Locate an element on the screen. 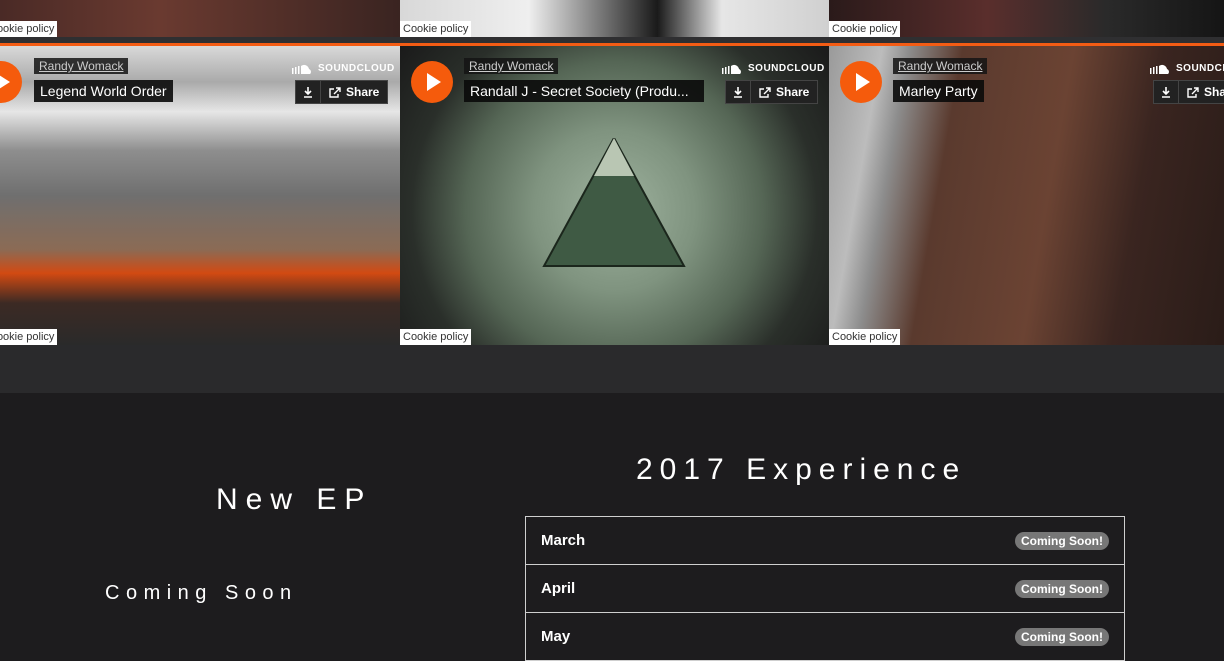  top-embed-1: Cookie policy is located at coordinates (200, 18).